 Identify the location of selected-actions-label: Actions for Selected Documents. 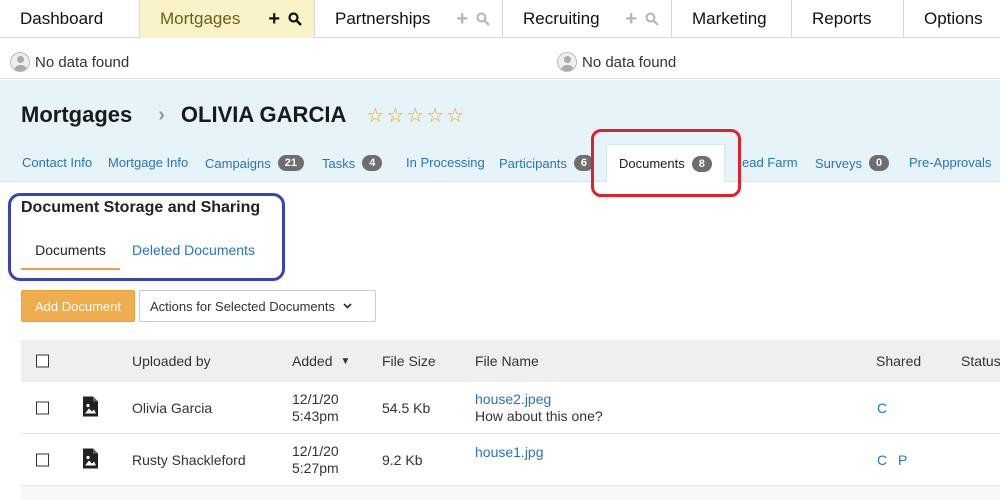
(242, 306).